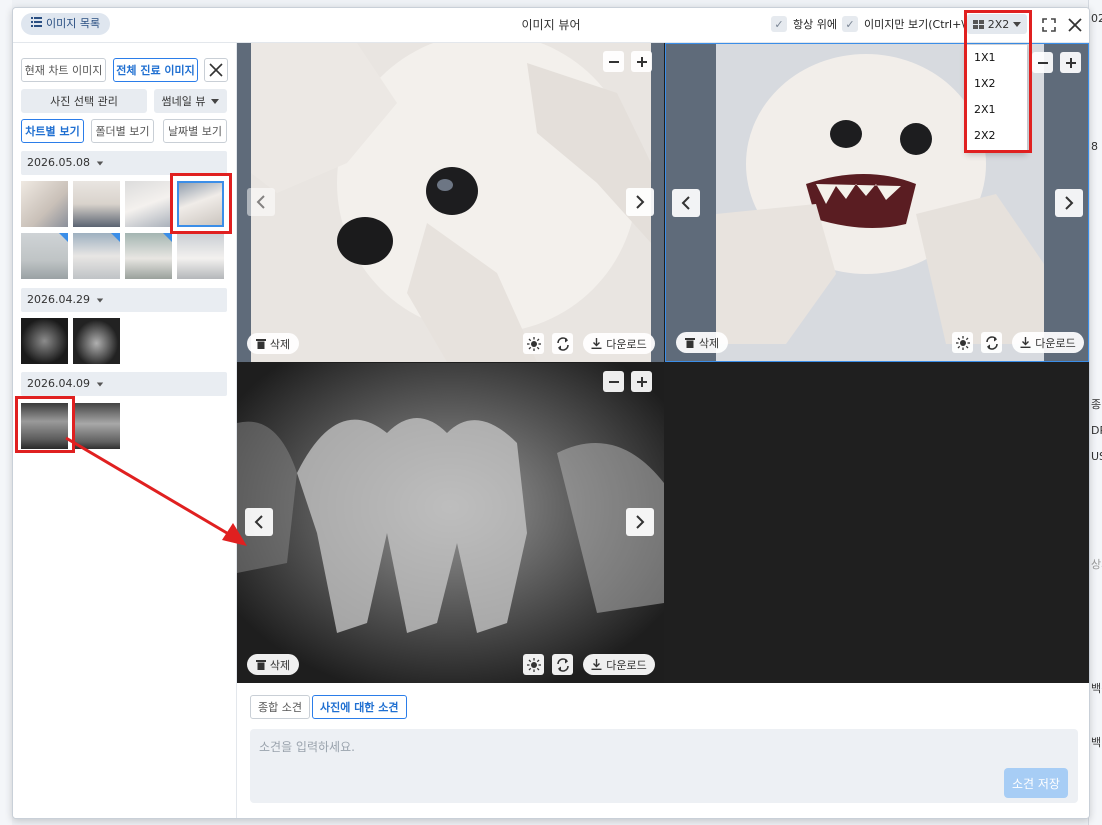 The image size is (1102, 825). What do you see at coordinates (36, 24) in the screenshot?
I see `list-icon` at bounding box center [36, 24].